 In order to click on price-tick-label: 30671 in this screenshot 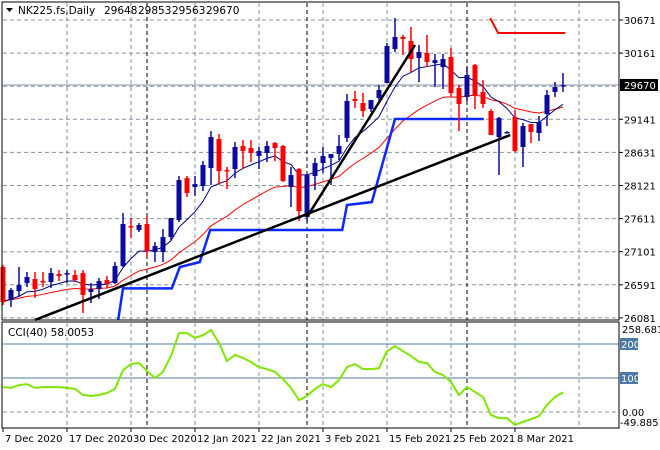, I will do `click(640, 21)`.